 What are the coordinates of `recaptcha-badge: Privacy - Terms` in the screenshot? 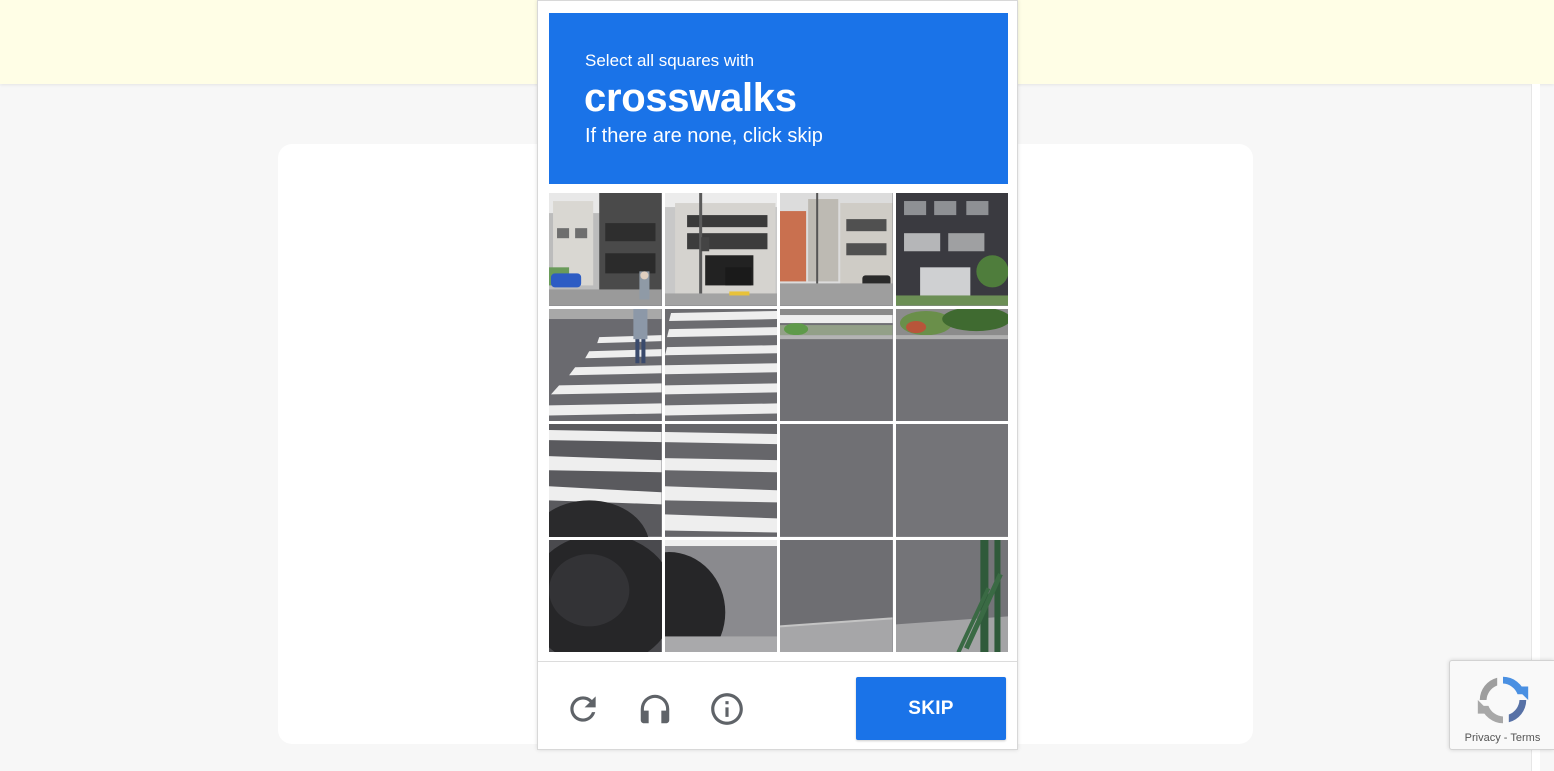 It's located at (1501, 705).